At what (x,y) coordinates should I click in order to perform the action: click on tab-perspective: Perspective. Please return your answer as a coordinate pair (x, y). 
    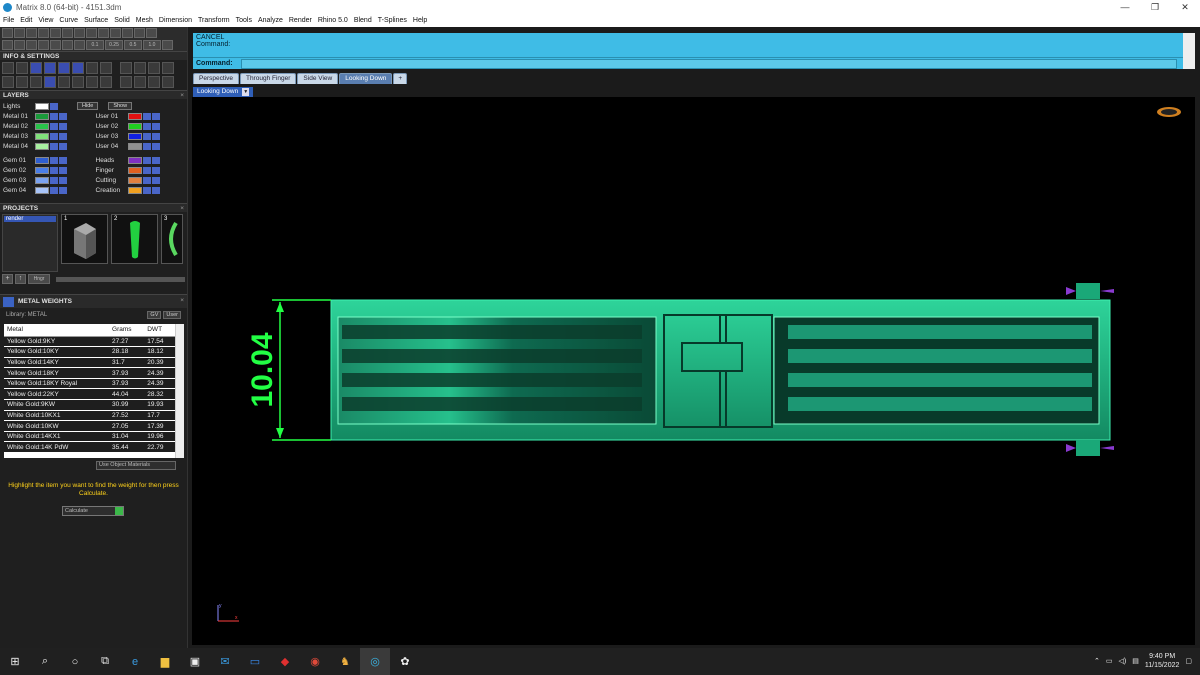
    Looking at the image, I should click on (216, 78).